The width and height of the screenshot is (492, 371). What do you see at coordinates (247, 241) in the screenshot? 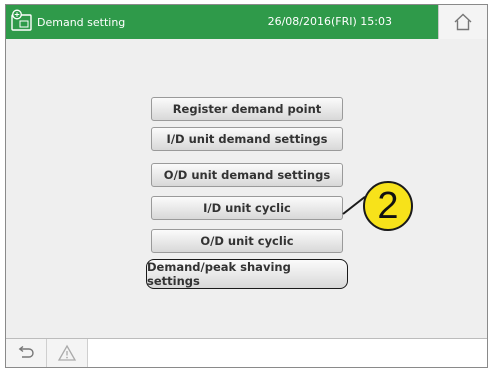
I see `od-unit-cyclic-button: O/D unit cyclic` at bounding box center [247, 241].